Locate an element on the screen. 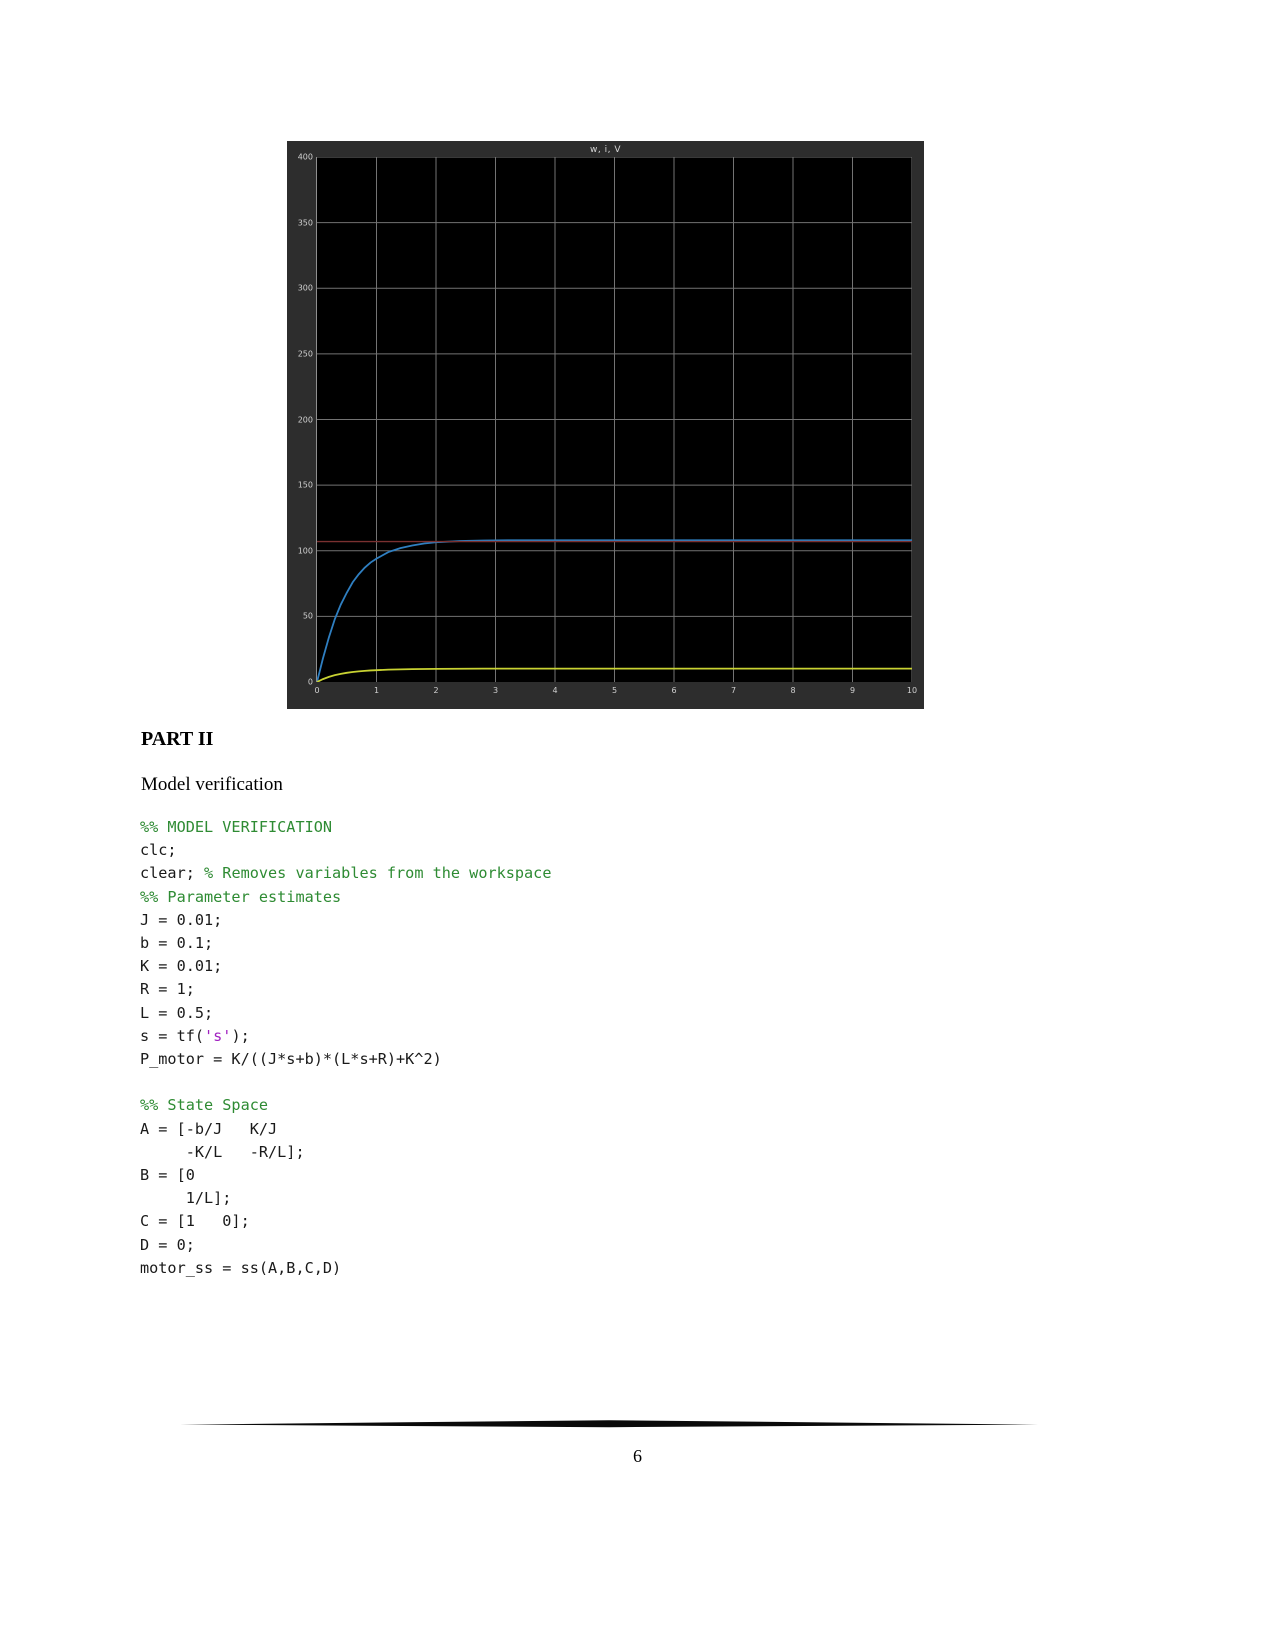 This screenshot has width=1275, height=1650. code-line: motor_ss = ss(A,B,C,D) is located at coordinates (345, 1268).